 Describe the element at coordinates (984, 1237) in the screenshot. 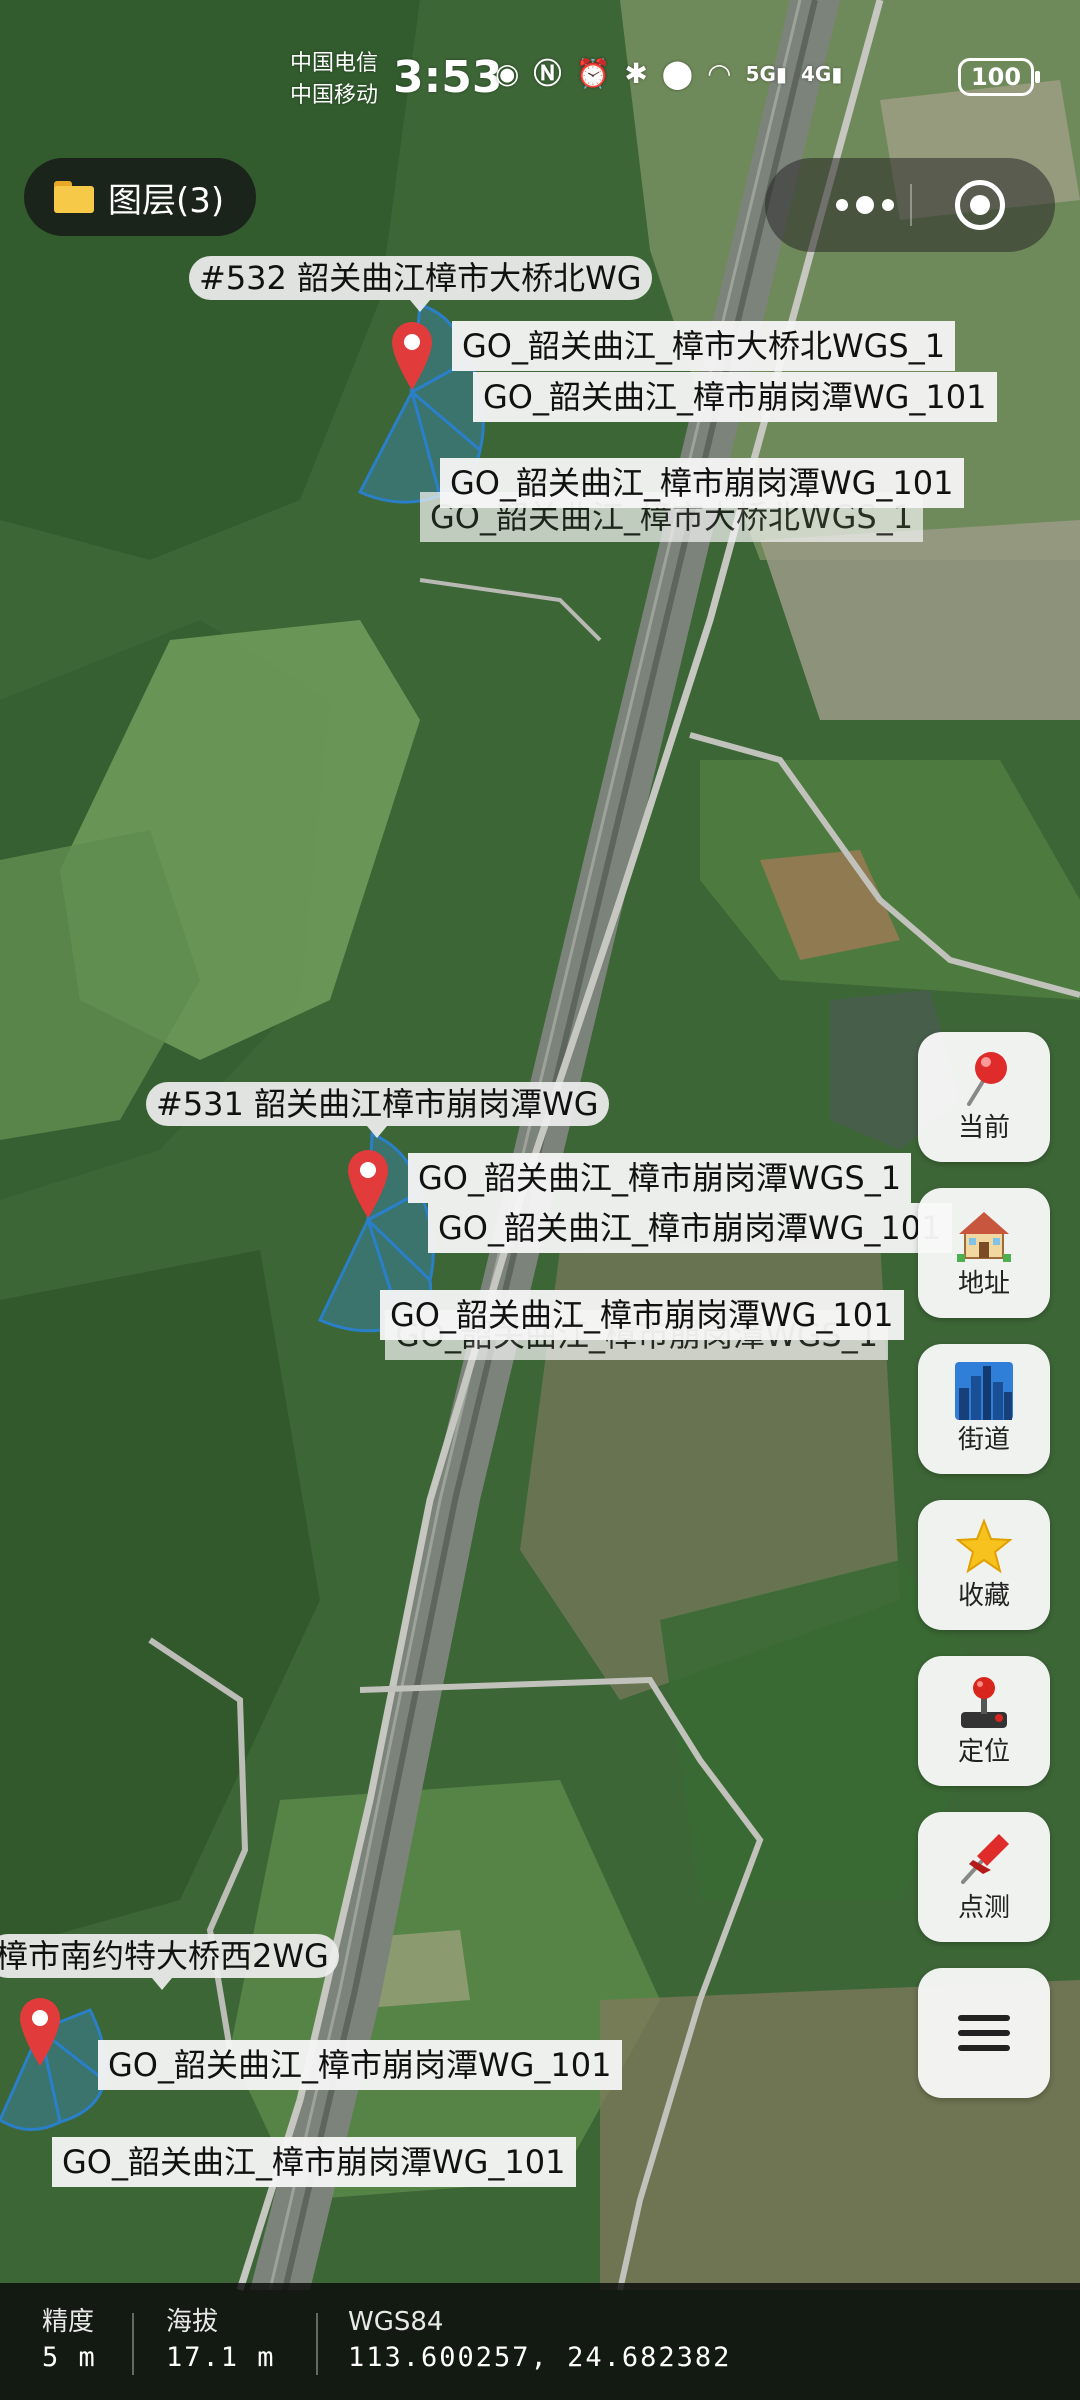

I see `house-address-icon` at that location.